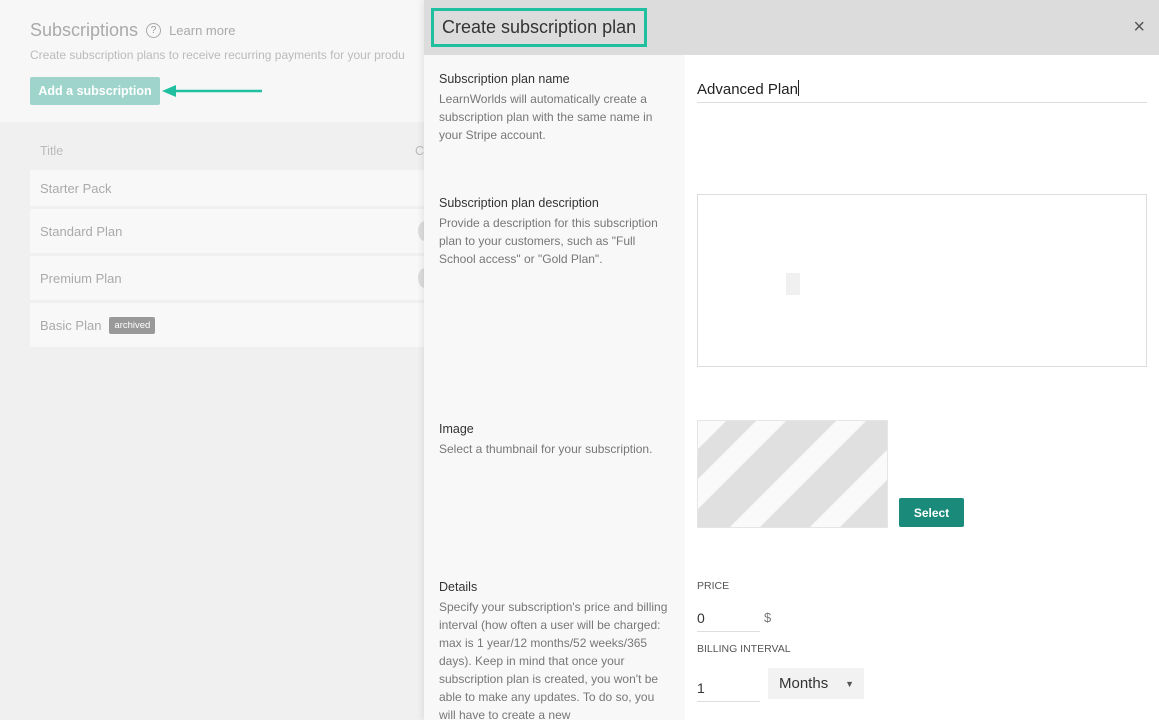 This screenshot has width=1159, height=720. Describe the element at coordinates (456, 429) in the screenshot. I see `section-heading: Image` at that location.